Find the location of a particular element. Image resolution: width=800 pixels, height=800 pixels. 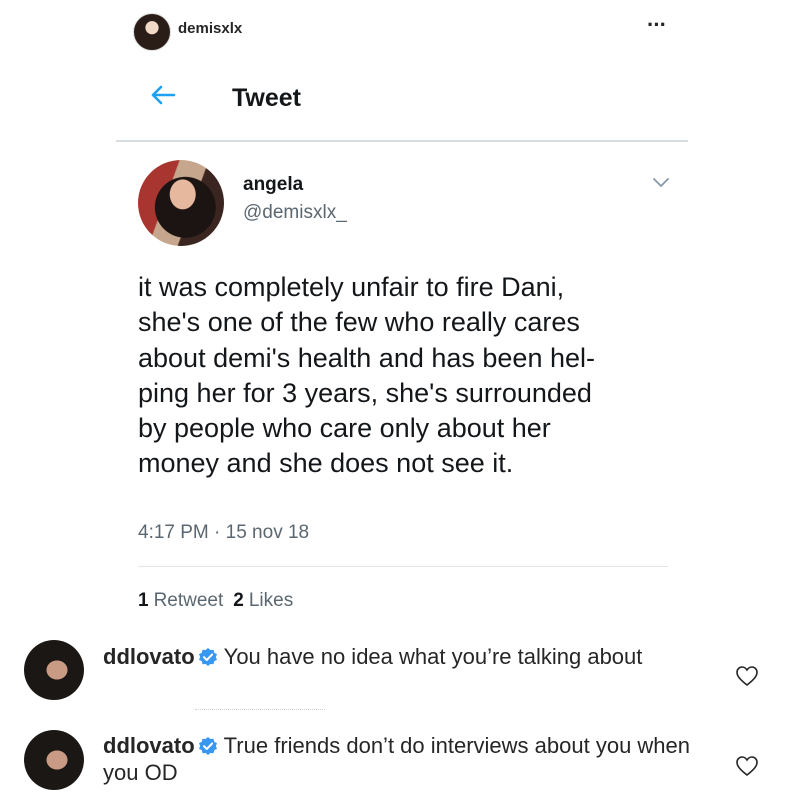

author-name: angela is located at coordinates (273, 185).